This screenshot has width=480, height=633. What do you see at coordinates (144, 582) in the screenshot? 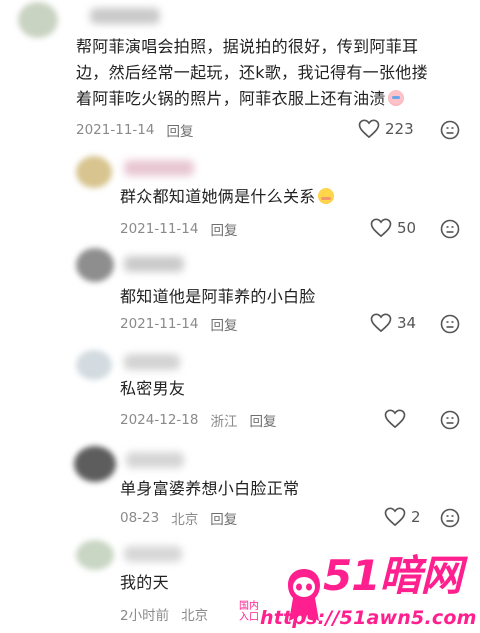
I see `comment-text: 我的天` at bounding box center [144, 582].